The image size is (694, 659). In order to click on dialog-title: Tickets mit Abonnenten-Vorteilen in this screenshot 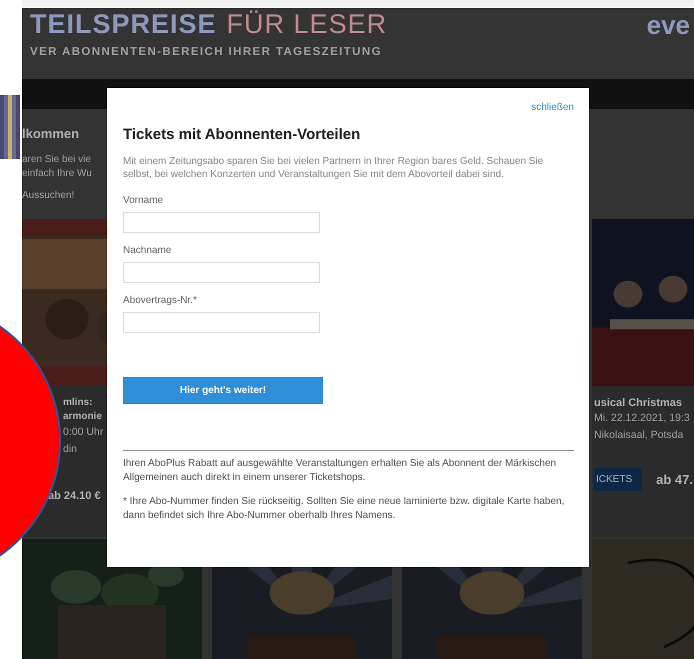, I will do `click(242, 134)`.